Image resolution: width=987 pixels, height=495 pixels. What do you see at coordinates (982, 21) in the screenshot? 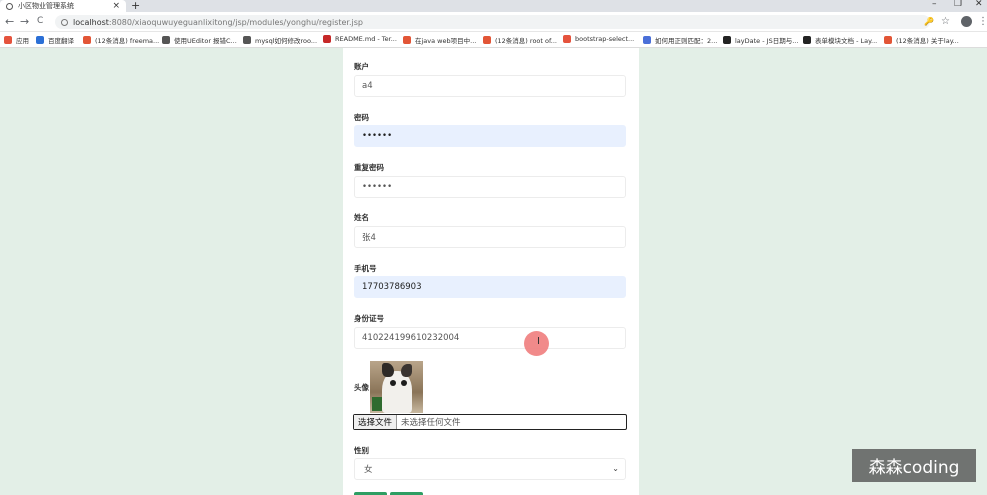
I see `menu-icon: ⋮` at bounding box center [982, 21].